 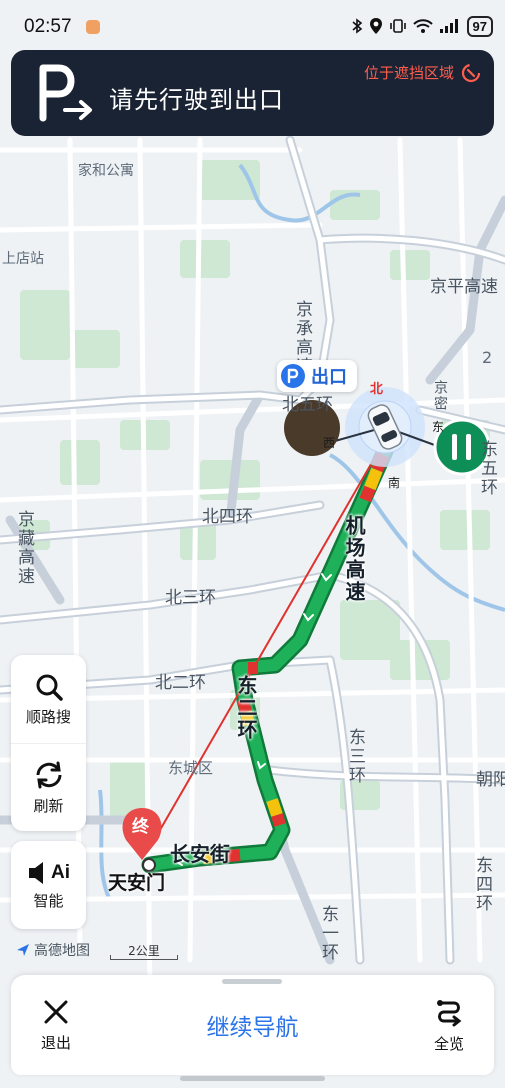 I want to click on road-label: 东一环, so click(x=328, y=933).